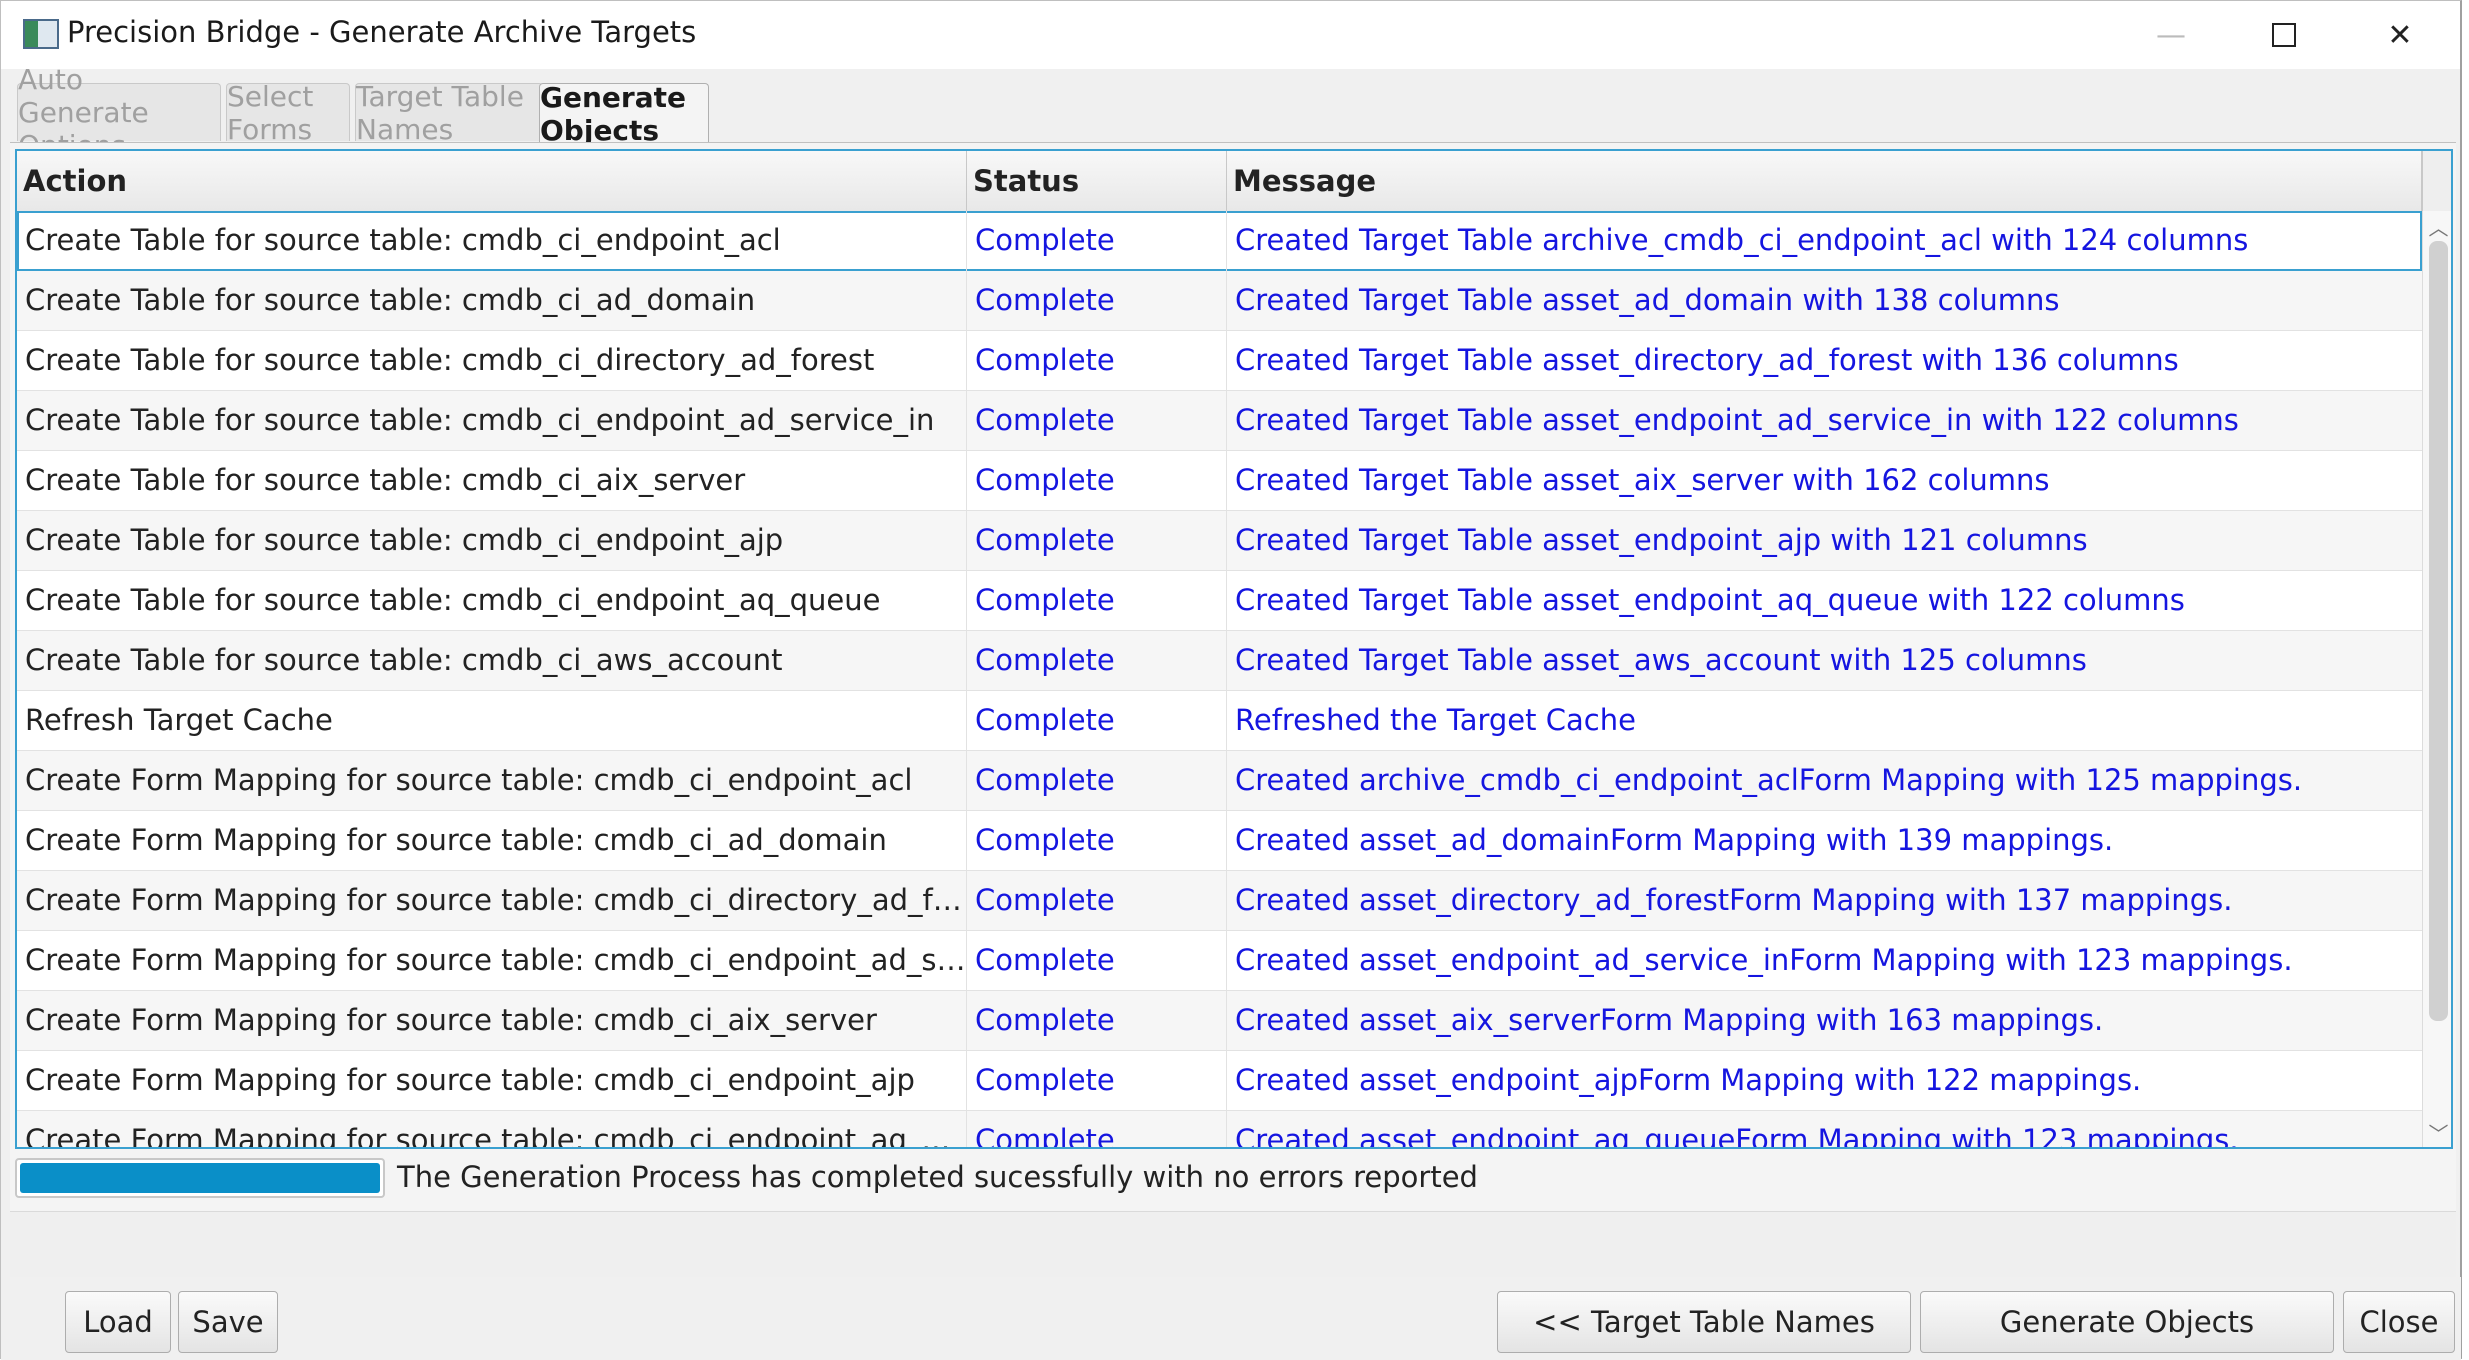 This screenshot has height=1360, width=2469. What do you see at coordinates (2437, 1132) in the screenshot?
I see `scroll-down-icon: ﹀` at bounding box center [2437, 1132].